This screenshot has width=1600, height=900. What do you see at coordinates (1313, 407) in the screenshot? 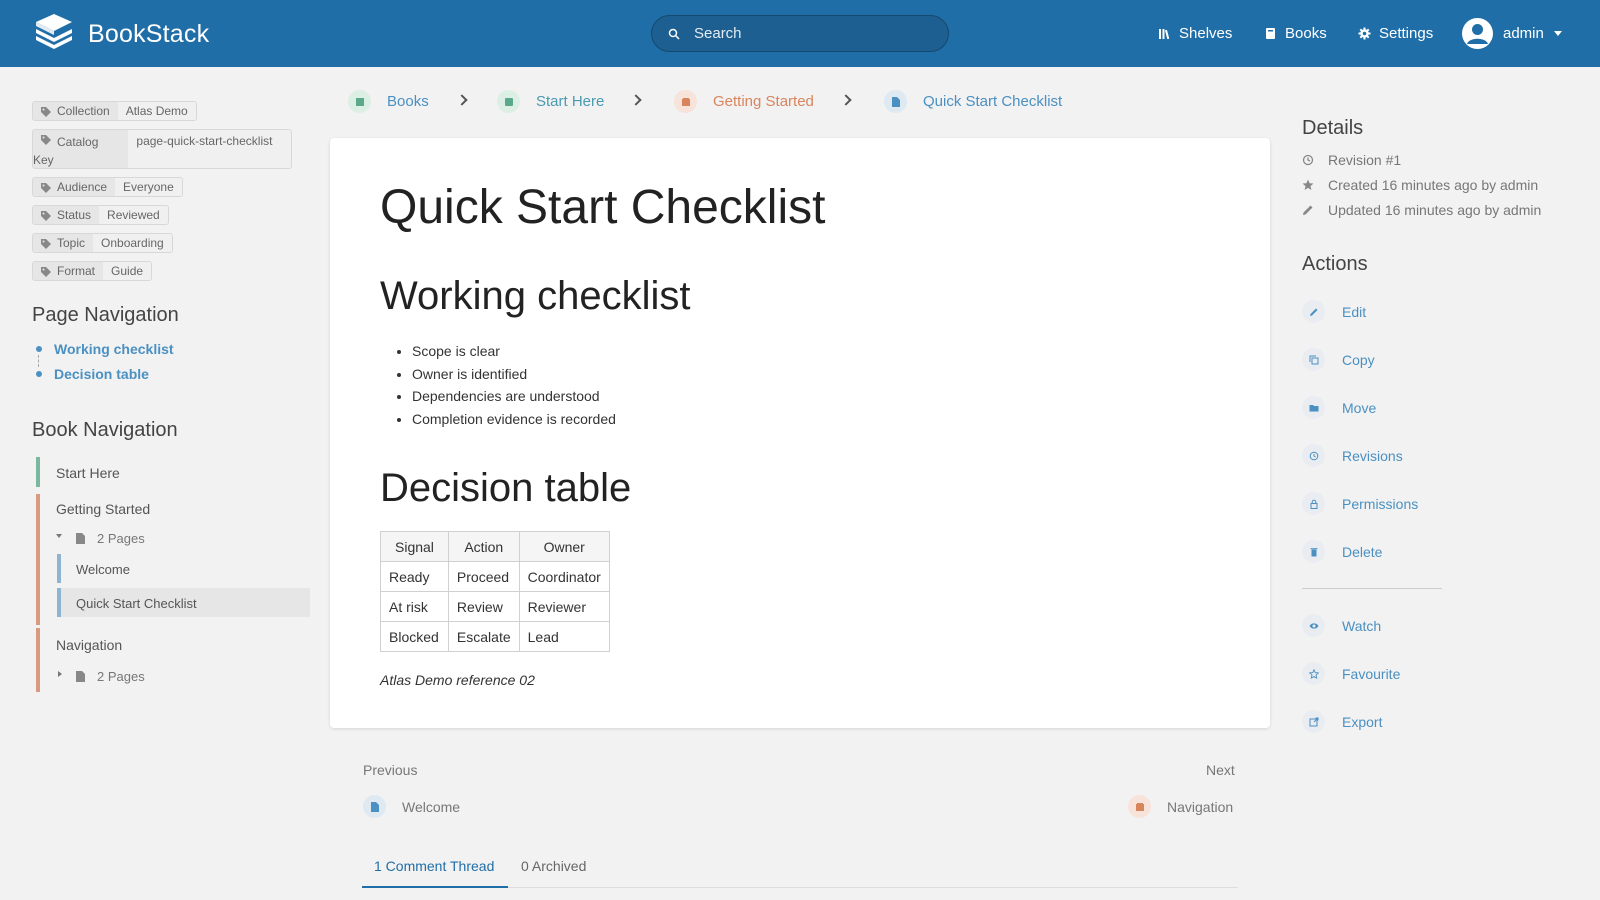
I see `folder-icon` at bounding box center [1313, 407].